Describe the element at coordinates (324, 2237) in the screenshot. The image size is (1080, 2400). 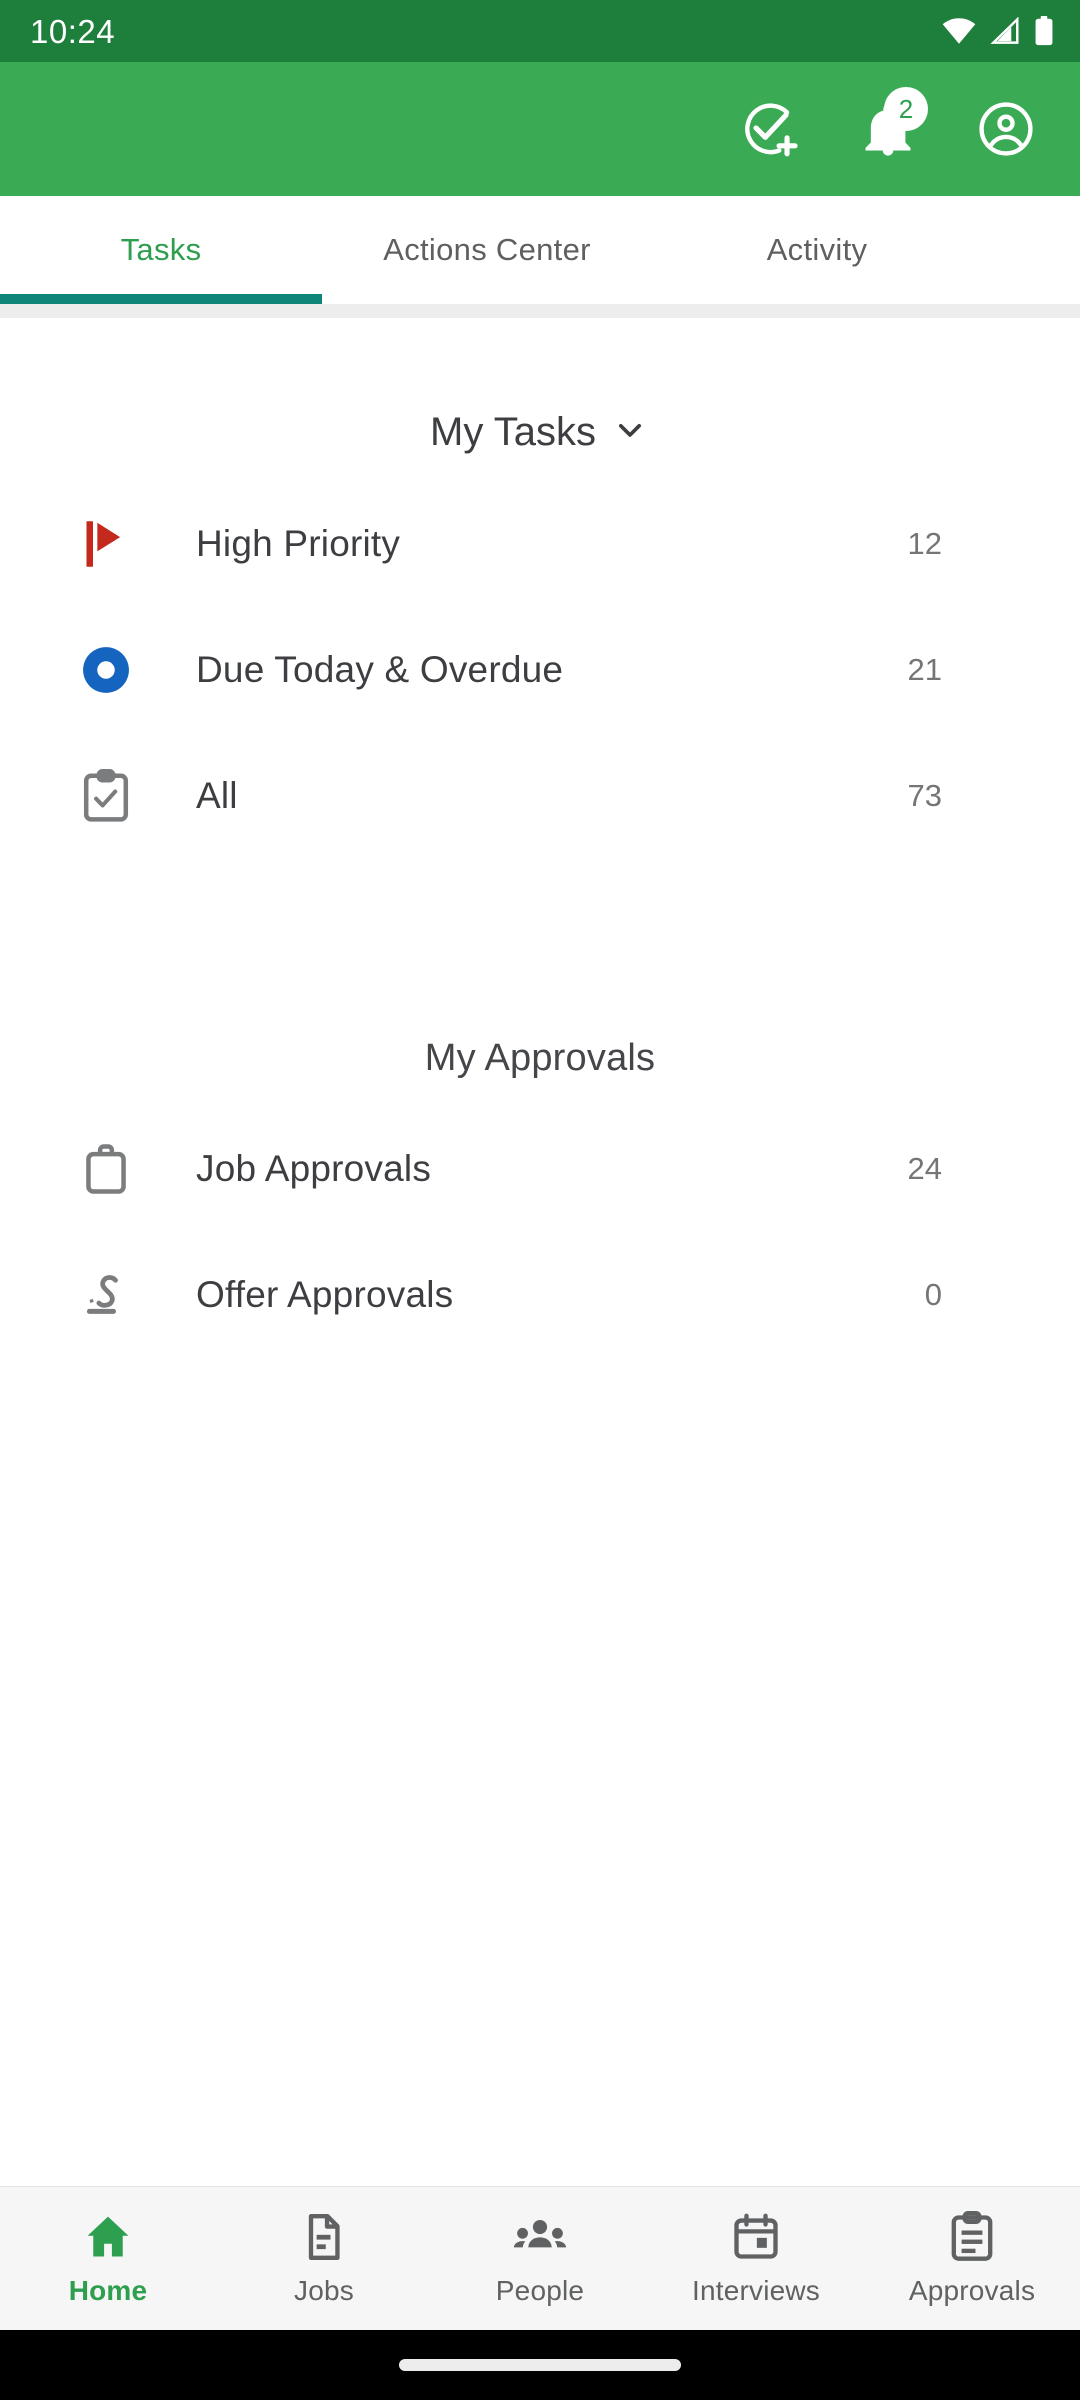
I see `document-icon` at that location.